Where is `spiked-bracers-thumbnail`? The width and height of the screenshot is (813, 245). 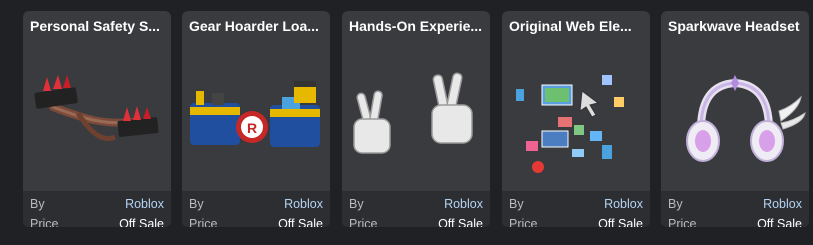
spiked-bracers-thumbnail is located at coordinates (96, 108).